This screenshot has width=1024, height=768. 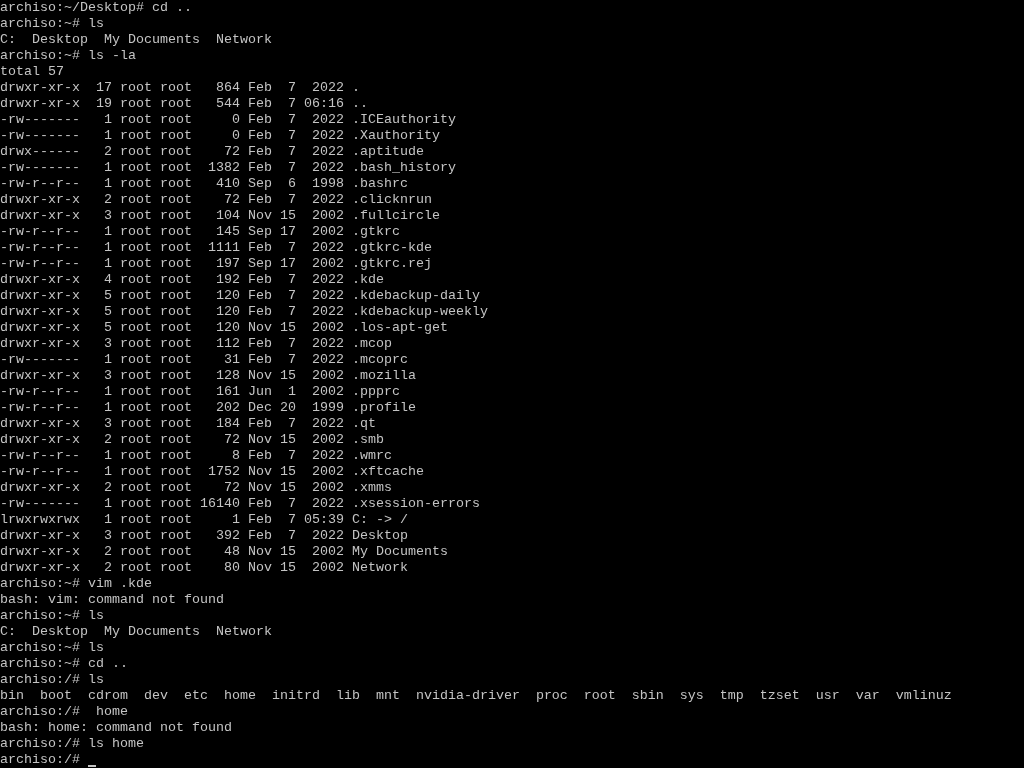 I want to click on terminal-line: archiso:~# vim .kde, so click(x=76, y=584).